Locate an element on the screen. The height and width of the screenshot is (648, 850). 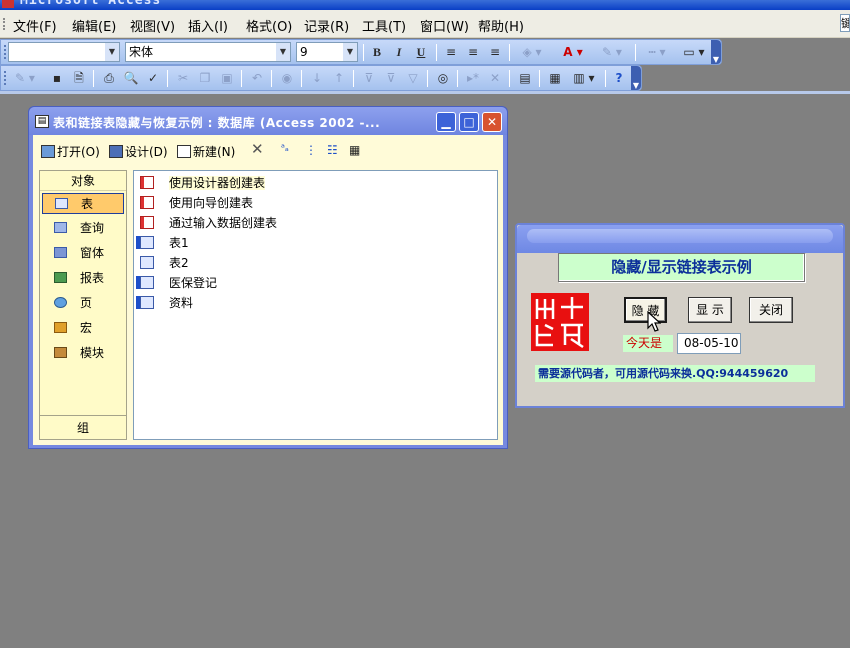
copy-icon: ❐ is located at coordinates (205, 78).